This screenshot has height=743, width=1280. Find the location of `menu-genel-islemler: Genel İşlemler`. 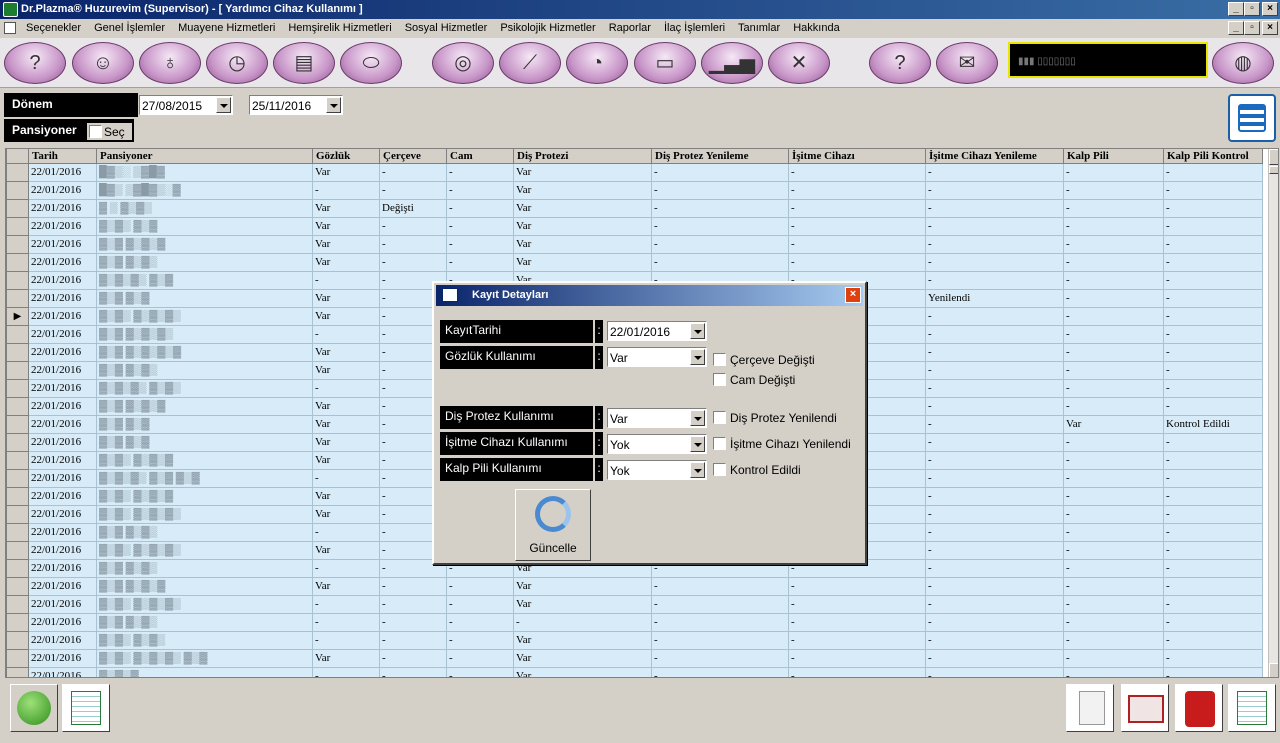

menu-genel-islemler: Genel İşlemler is located at coordinates (129, 28).